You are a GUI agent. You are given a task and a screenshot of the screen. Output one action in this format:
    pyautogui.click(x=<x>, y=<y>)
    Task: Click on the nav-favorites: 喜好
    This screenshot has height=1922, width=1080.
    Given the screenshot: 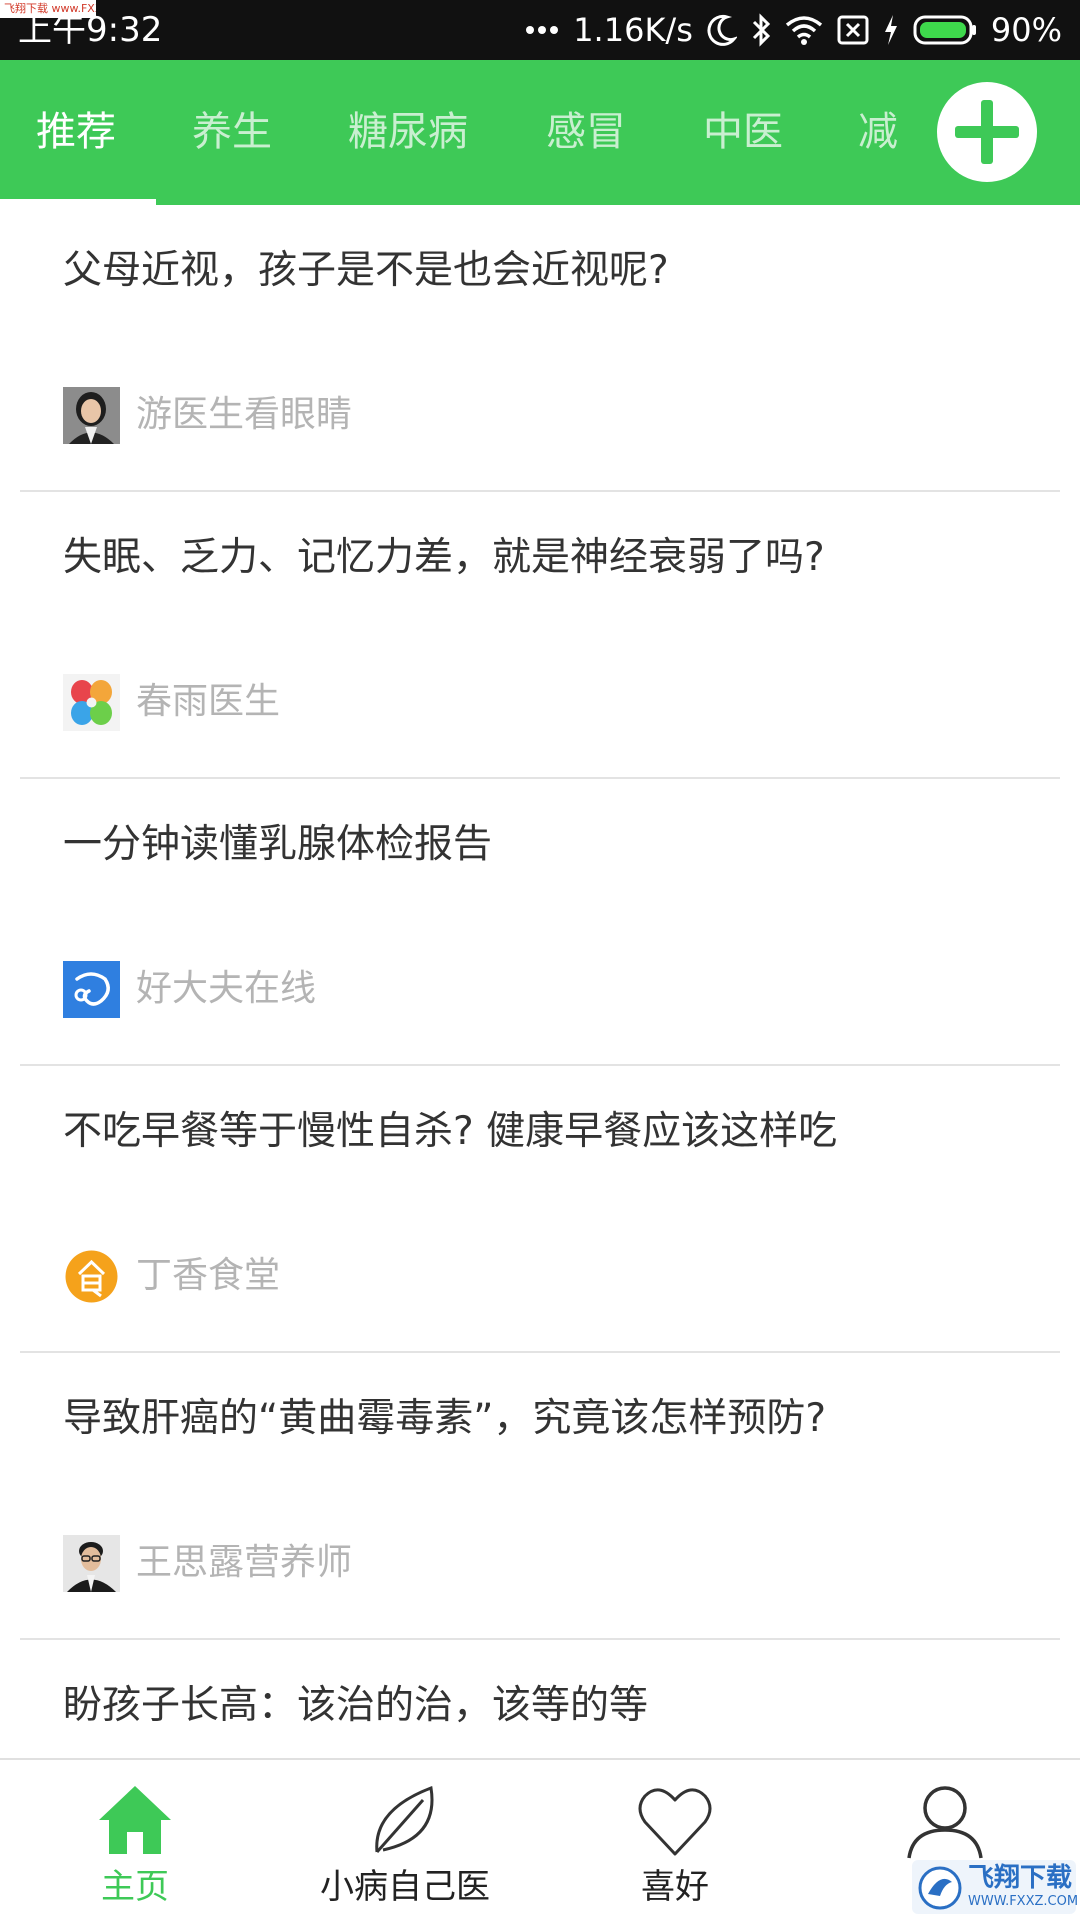 What is the action you would take?
    pyautogui.click(x=675, y=1841)
    